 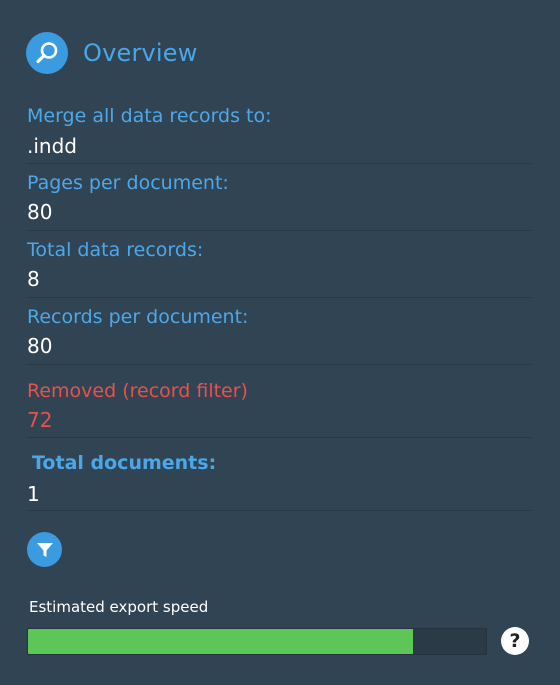 What do you see at coordinates (279, 197) in the screenshot?
I see `pages-per-document-row: Pages per document: 80` at bounding box center [279, 197].